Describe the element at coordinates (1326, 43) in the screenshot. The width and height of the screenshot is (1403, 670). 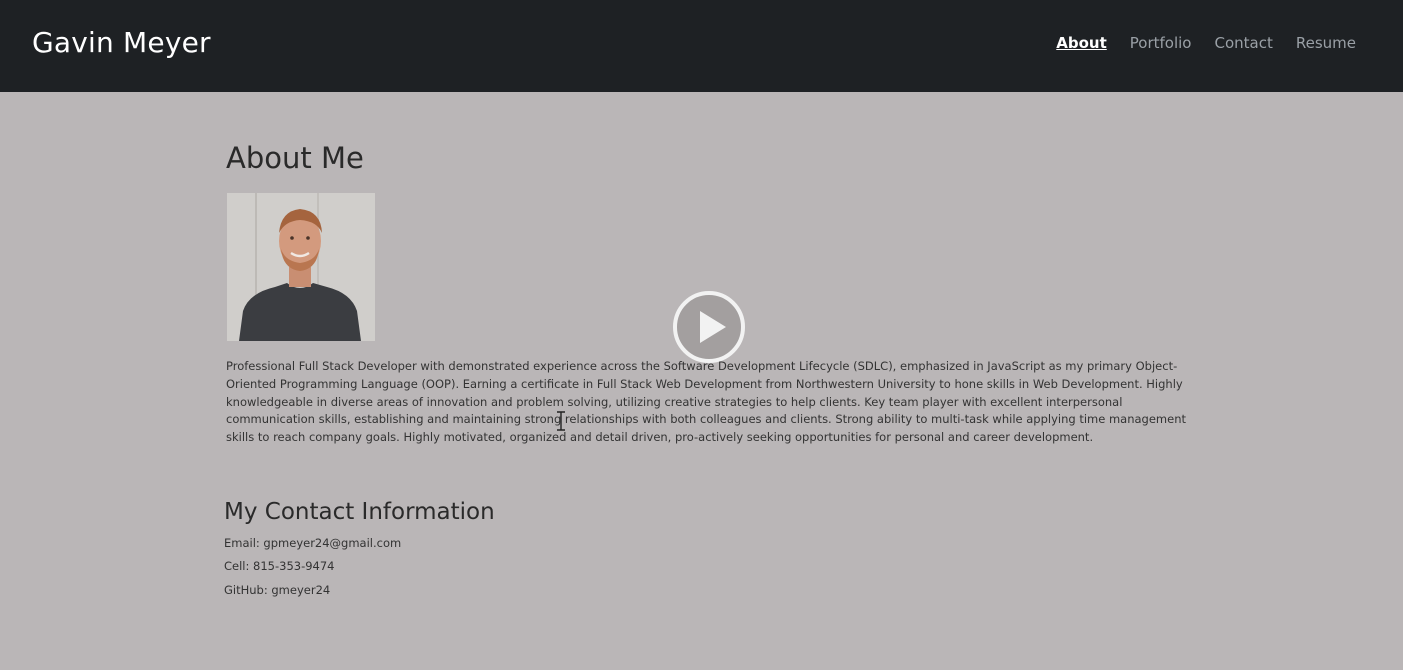
I see `nav-link-resume: Resume` at that location.